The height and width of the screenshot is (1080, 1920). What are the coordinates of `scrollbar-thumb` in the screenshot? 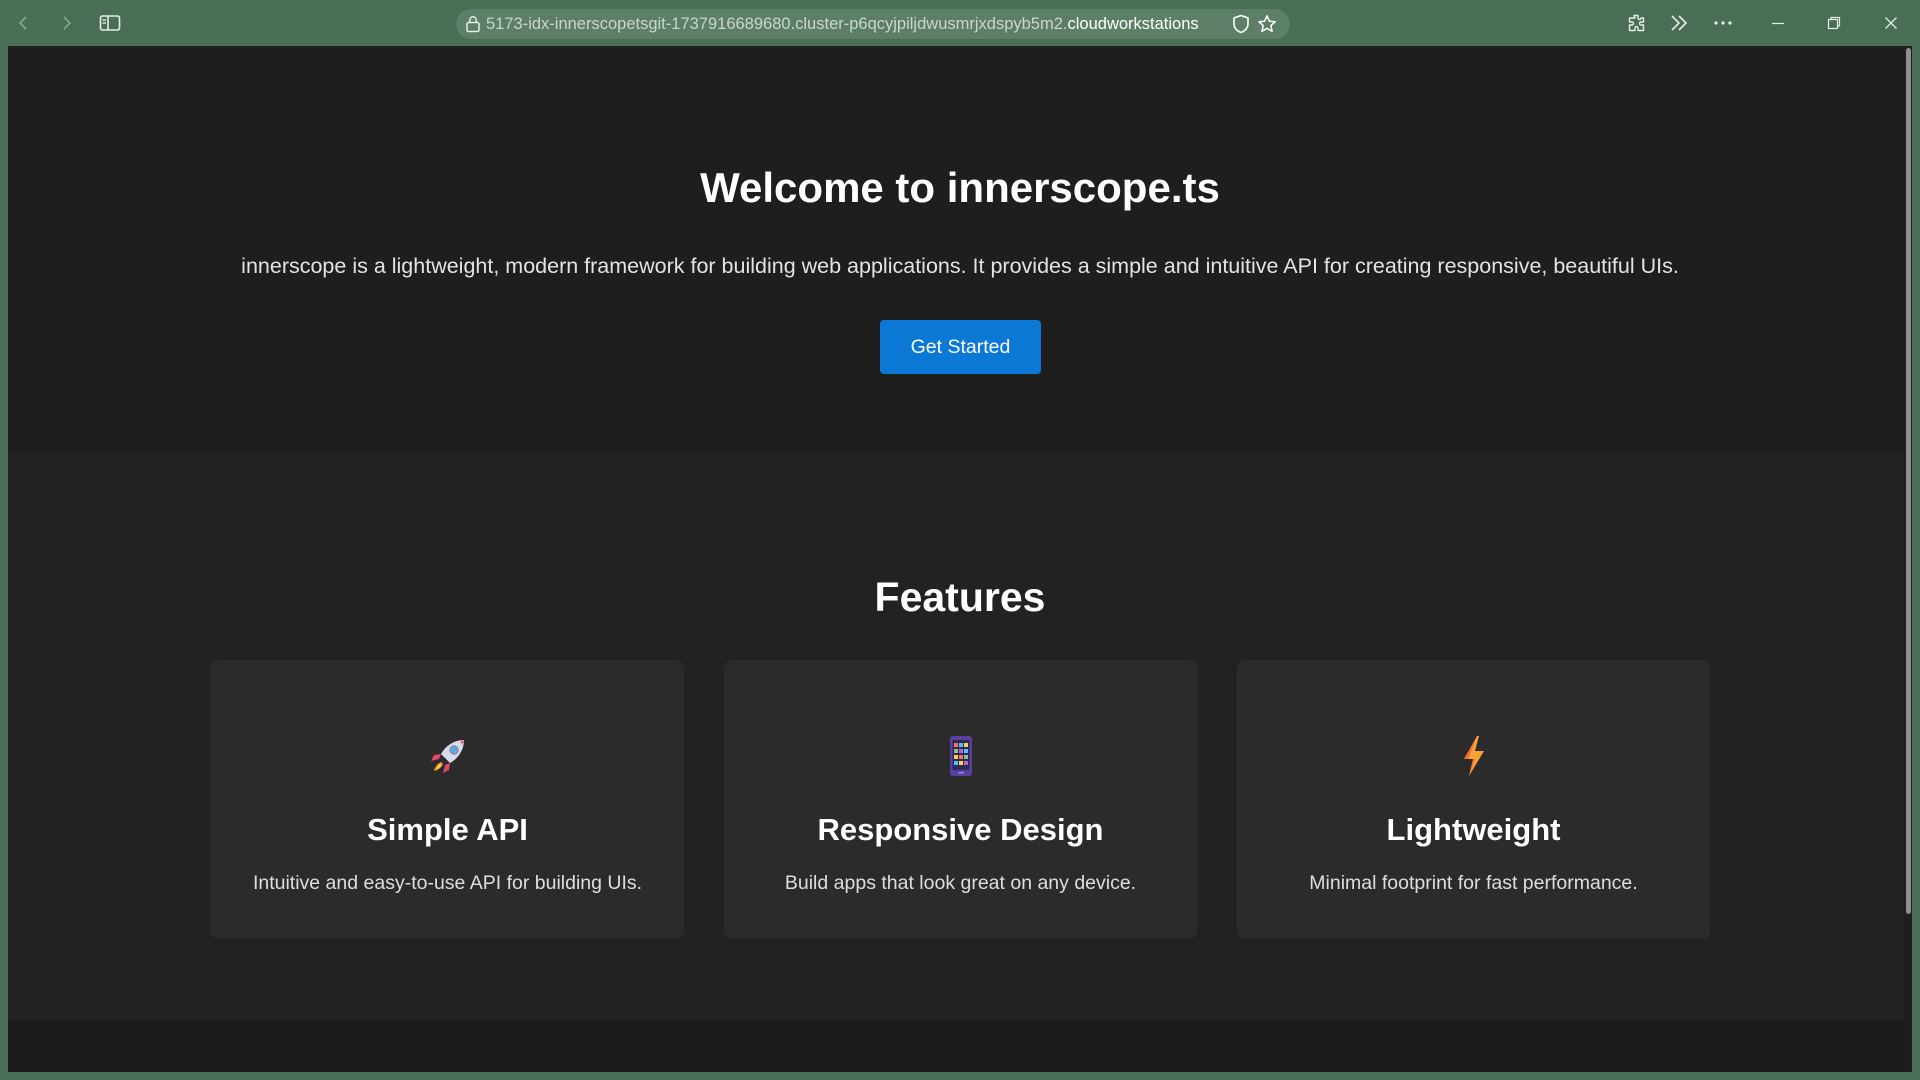 It's located at (1908, 481).